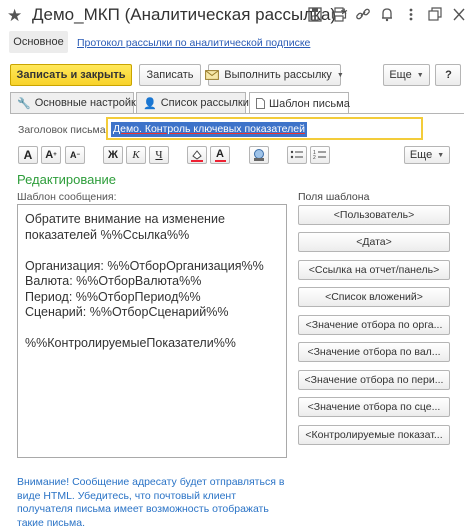 Image resolution: width=474 pixels, height=529 pixels. Describe the element at coordinates (374, 215) in the screenshot. I see `field-user-button: <Пользователь>` at that location.